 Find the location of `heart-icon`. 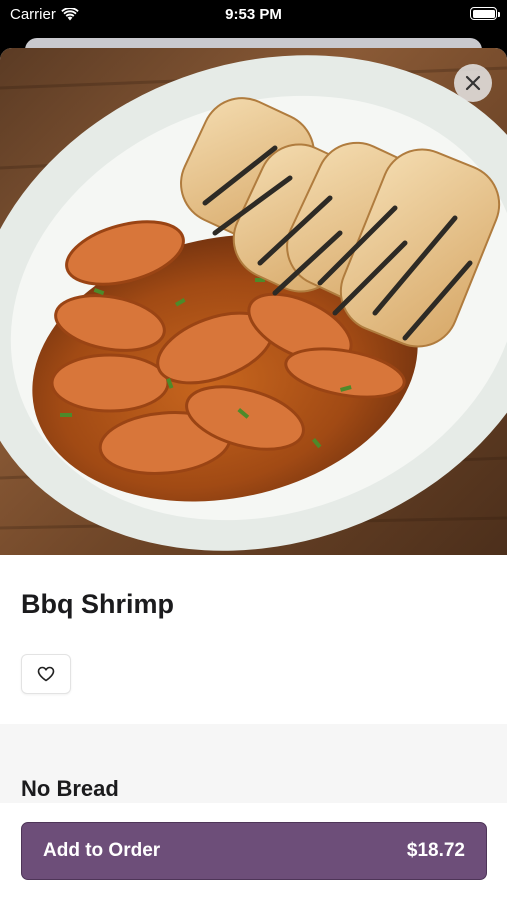

heart-icon is located at coordinates (46, 674).